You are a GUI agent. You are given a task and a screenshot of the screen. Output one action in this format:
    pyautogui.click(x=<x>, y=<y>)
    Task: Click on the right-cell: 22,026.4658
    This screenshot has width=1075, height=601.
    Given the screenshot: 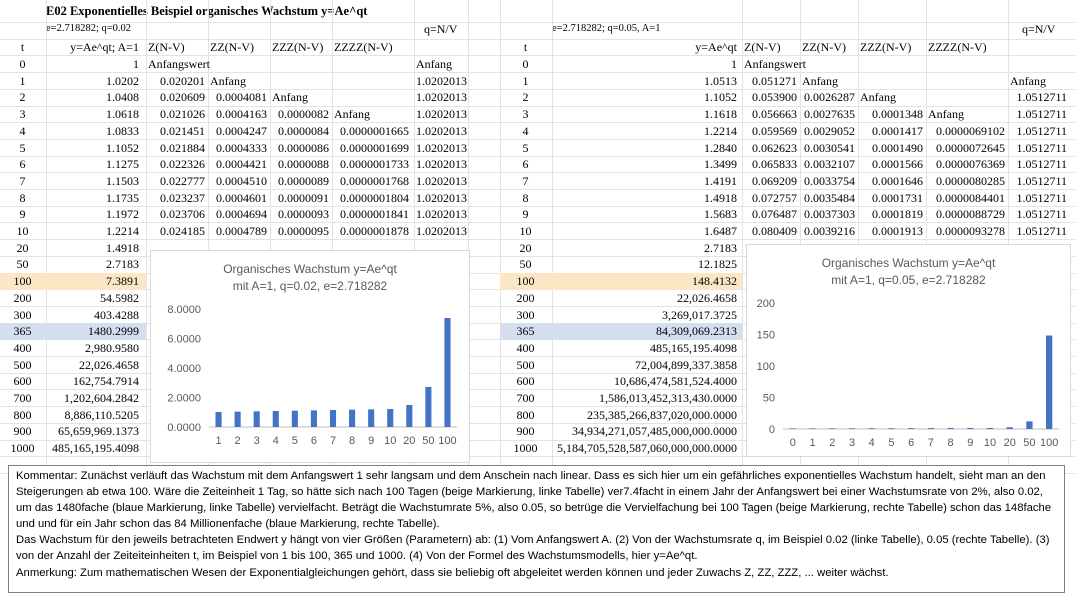 What is the action you would take?
    pyautogui.click(x=645, y=298)
    